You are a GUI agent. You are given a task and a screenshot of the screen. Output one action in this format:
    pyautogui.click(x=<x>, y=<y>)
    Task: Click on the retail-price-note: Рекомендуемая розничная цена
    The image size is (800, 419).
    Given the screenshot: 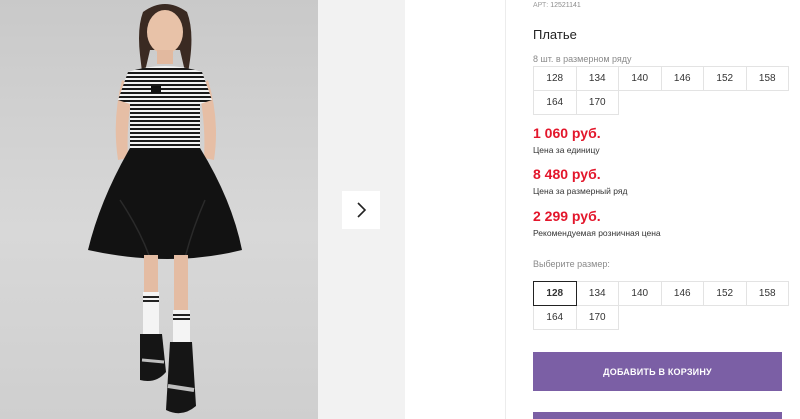 What is the action you would take?
    pyautogui.click(x=597, y=233)
    